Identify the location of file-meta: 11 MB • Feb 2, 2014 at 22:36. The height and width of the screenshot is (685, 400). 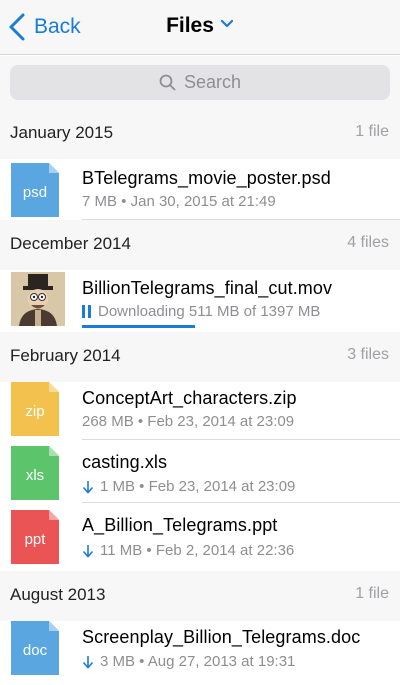
(188, 550).